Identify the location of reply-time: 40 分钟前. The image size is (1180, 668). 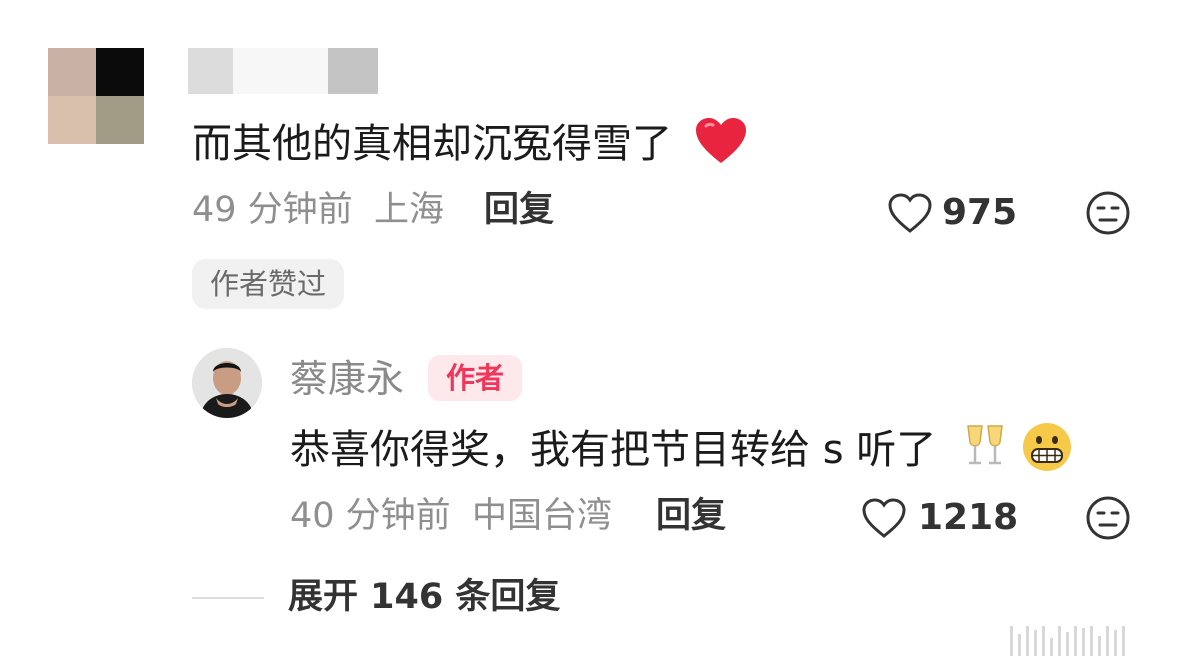
(370, 516).